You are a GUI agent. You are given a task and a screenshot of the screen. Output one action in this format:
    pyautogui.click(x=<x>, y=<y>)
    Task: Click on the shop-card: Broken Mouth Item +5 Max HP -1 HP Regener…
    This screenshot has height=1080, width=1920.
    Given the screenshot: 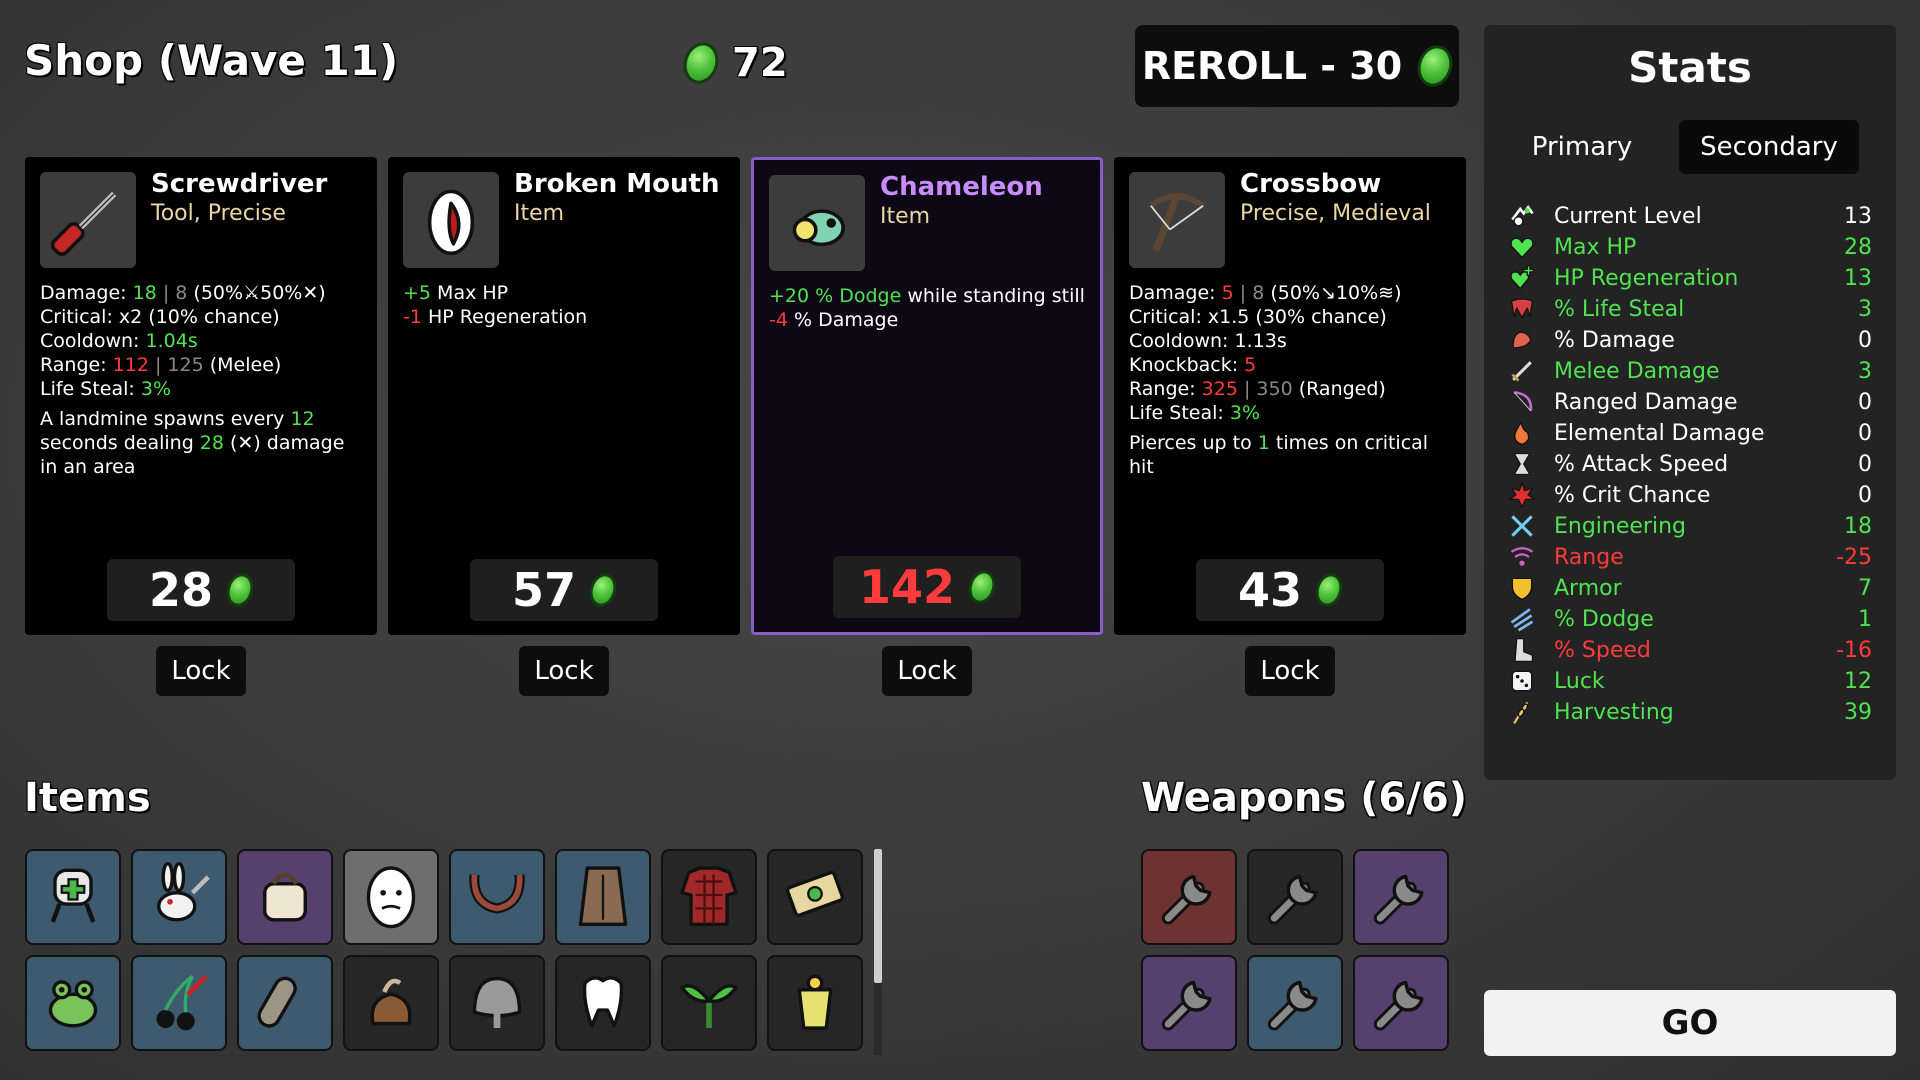 What is the action you would take?
    pyautogui.click(x=564, y=396)
    